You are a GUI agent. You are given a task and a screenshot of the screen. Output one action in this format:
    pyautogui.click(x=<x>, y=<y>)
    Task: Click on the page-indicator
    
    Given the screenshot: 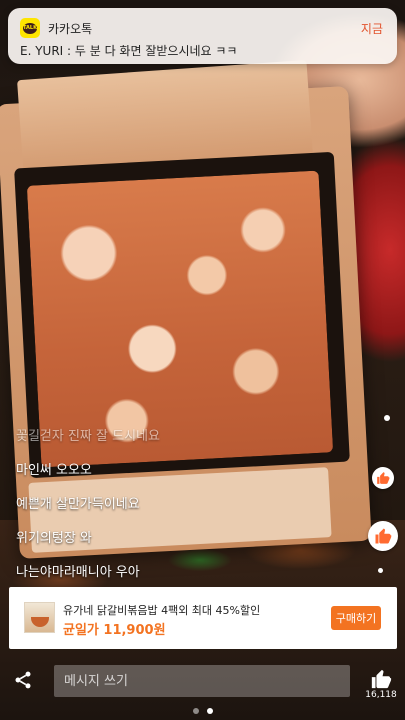 What is the action you would take?
    pyautogui.click(x=202, y=711)
    